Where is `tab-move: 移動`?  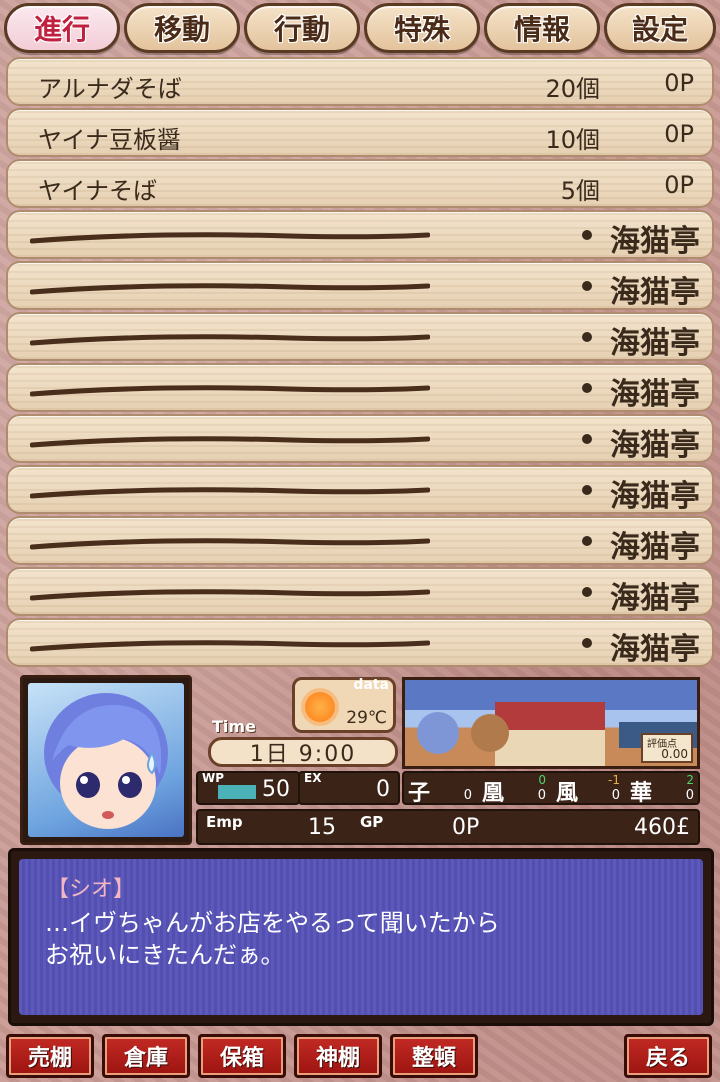 tab-move: 移動 is located at coordinates (182, 28).